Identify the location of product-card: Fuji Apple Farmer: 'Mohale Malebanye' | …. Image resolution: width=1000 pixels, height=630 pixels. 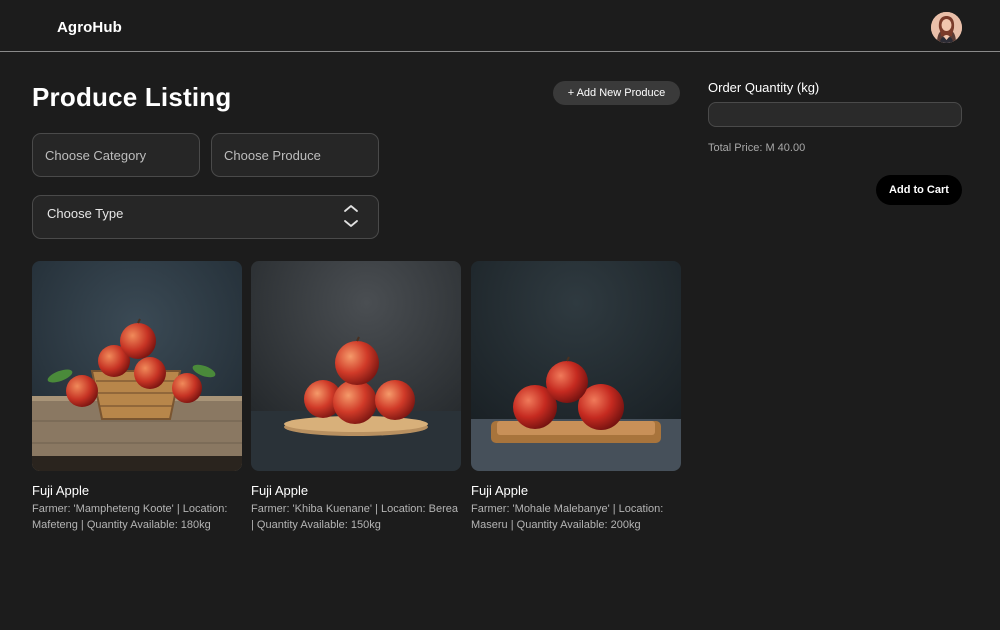
(576, 397).